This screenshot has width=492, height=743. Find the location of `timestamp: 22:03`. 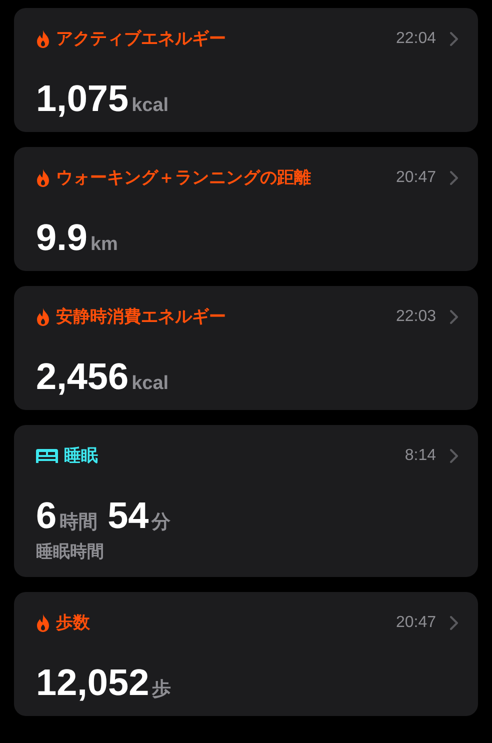

timestamp: 22:03 is located at coordinates (416, 317).